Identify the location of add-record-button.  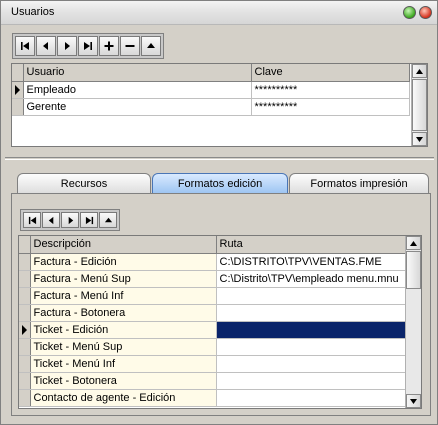
(109, 46).